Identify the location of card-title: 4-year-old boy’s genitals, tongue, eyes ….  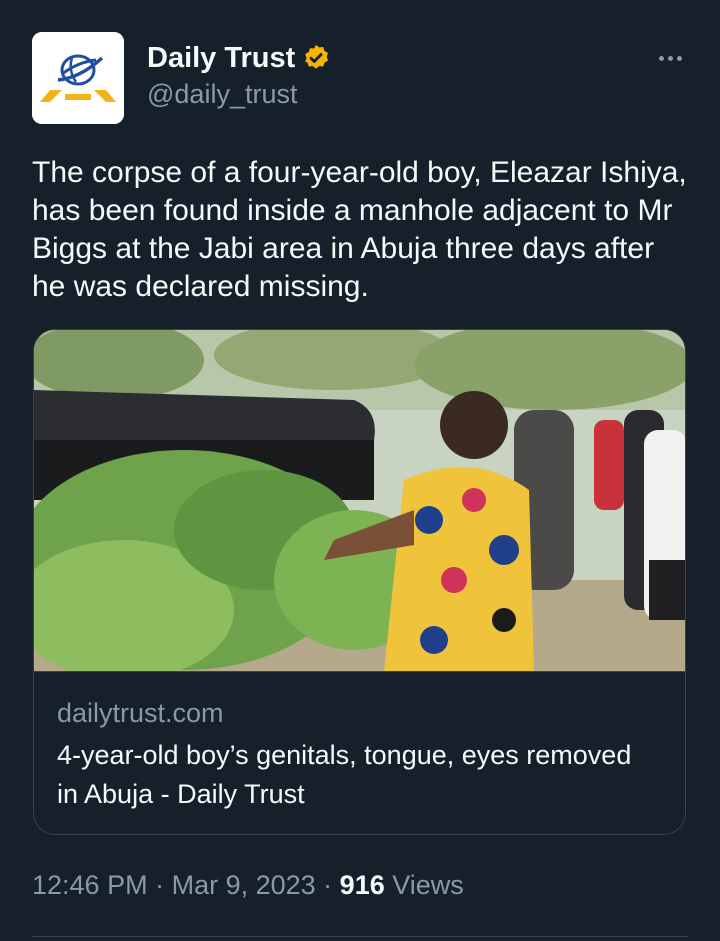
(344, 774).